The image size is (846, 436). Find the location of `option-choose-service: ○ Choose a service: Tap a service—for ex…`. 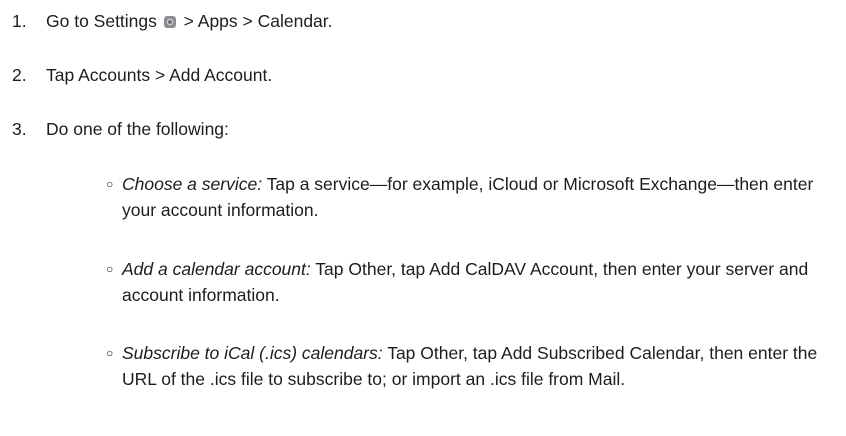

option-choose-service: ○ Choose a service: Tap a service—for ex… is located at coordinates (469, 197).